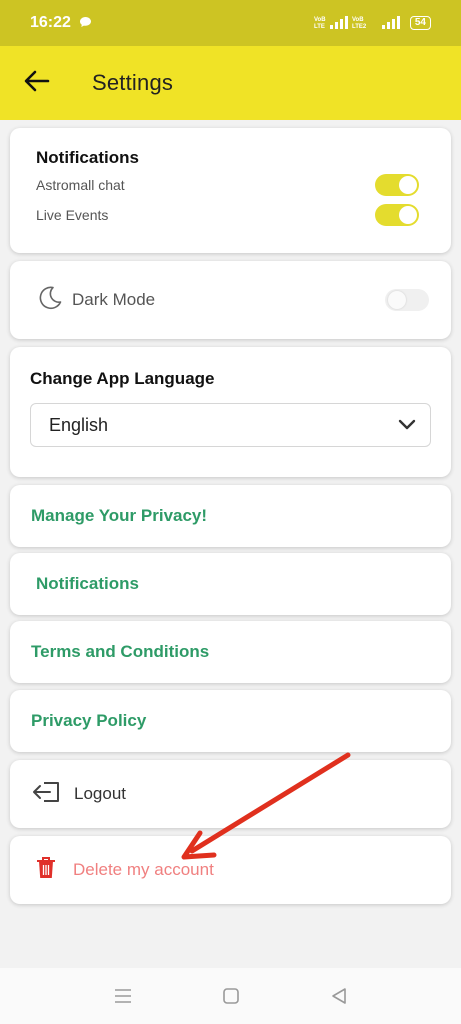 Image resolution: width=461 pixels, height=1024 pixels. I want to click on live-events-toggle, so click(397, 215).